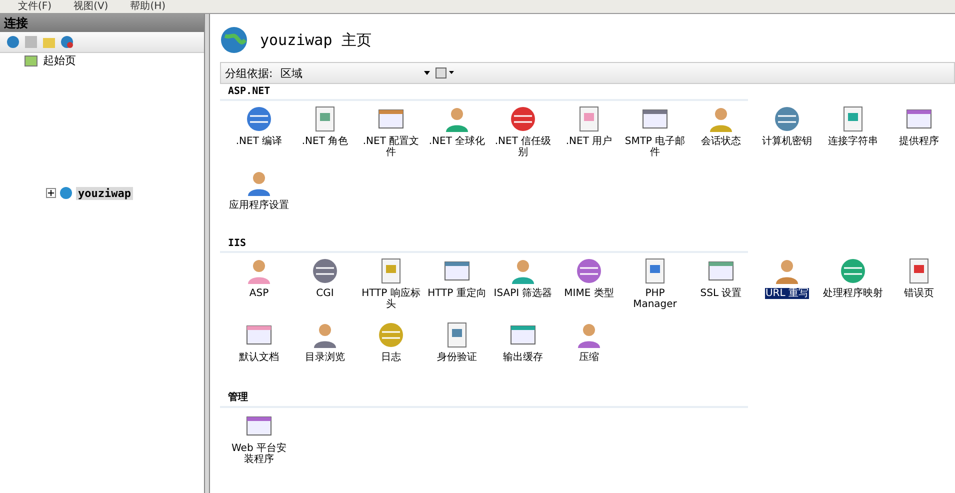  I want to click on feature-item: 计算机密钥, so click(787, 141).